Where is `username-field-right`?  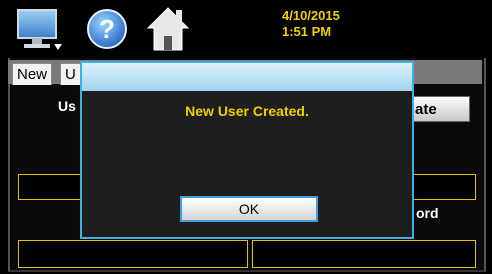 username-field-right is located at coordinates (443, 187).